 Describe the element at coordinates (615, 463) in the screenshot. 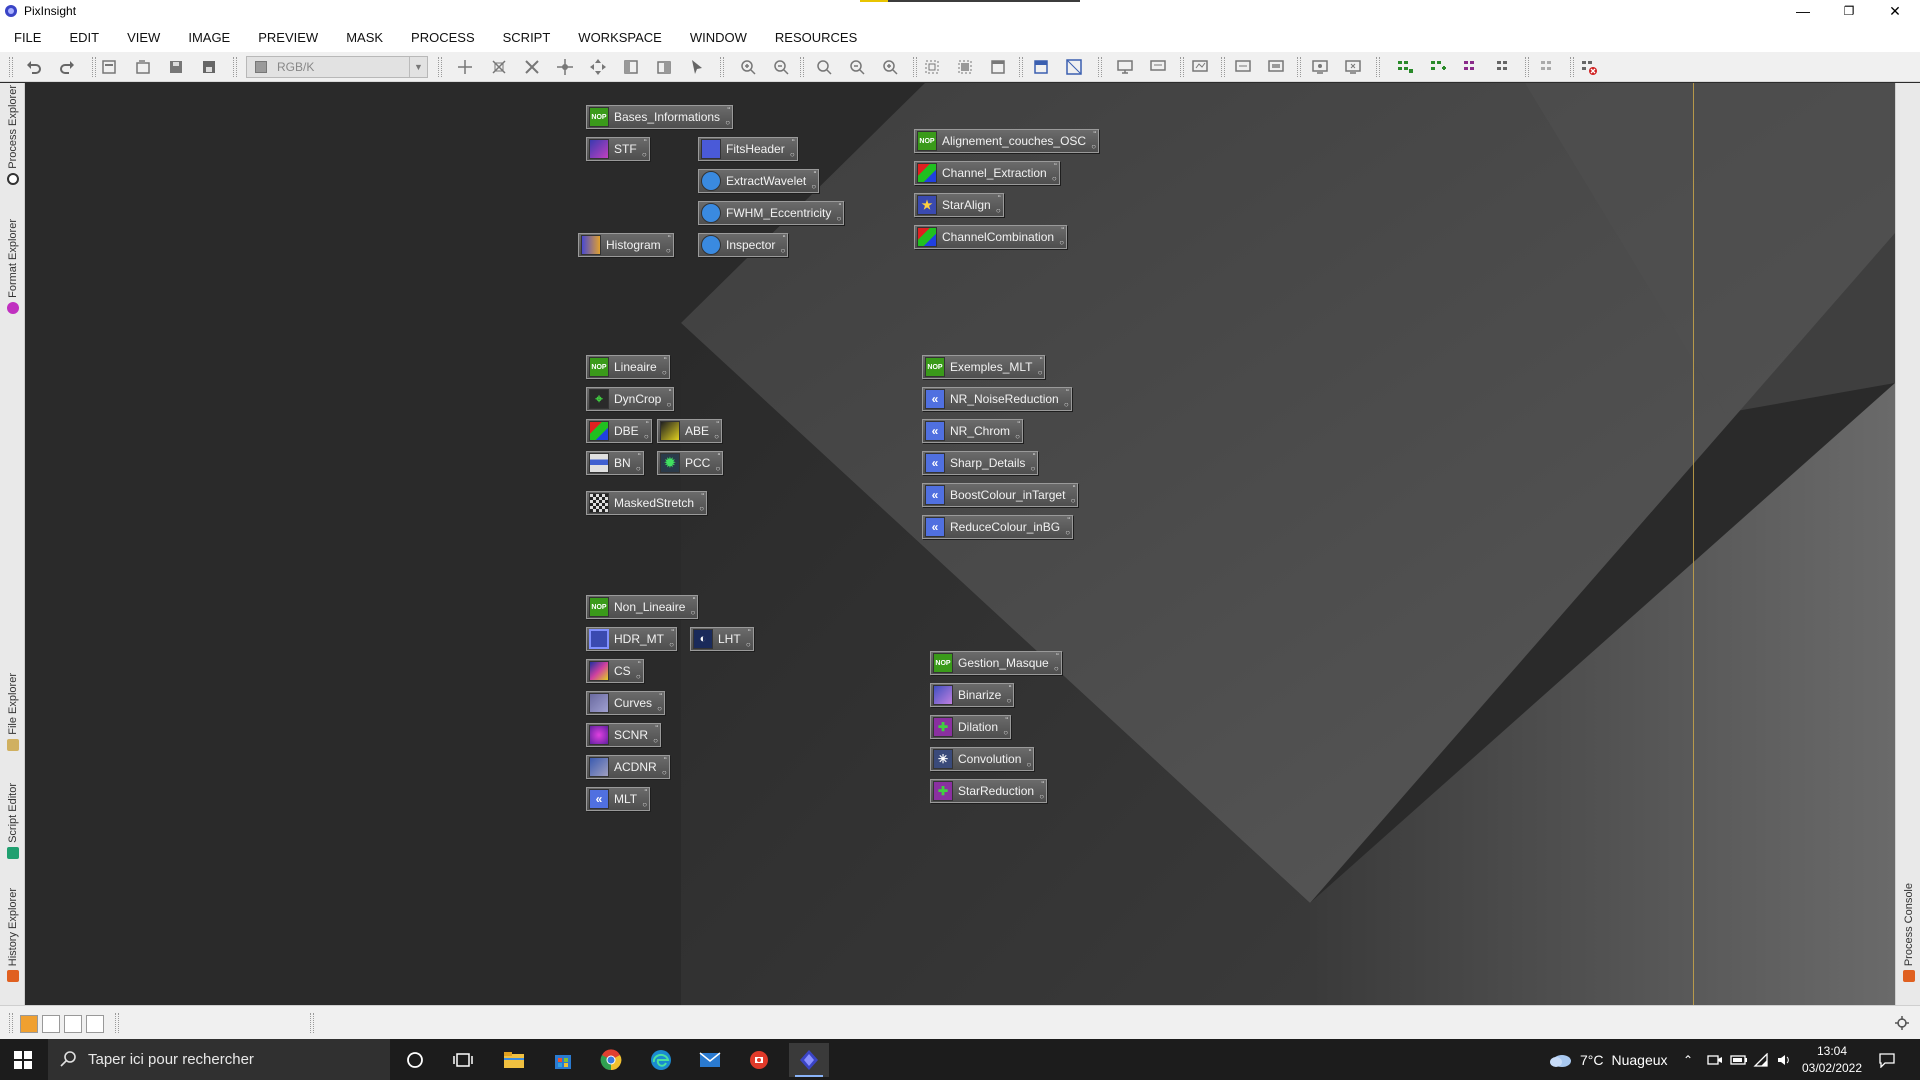

I see `process-icon-bn: BN “ ○` at that location.